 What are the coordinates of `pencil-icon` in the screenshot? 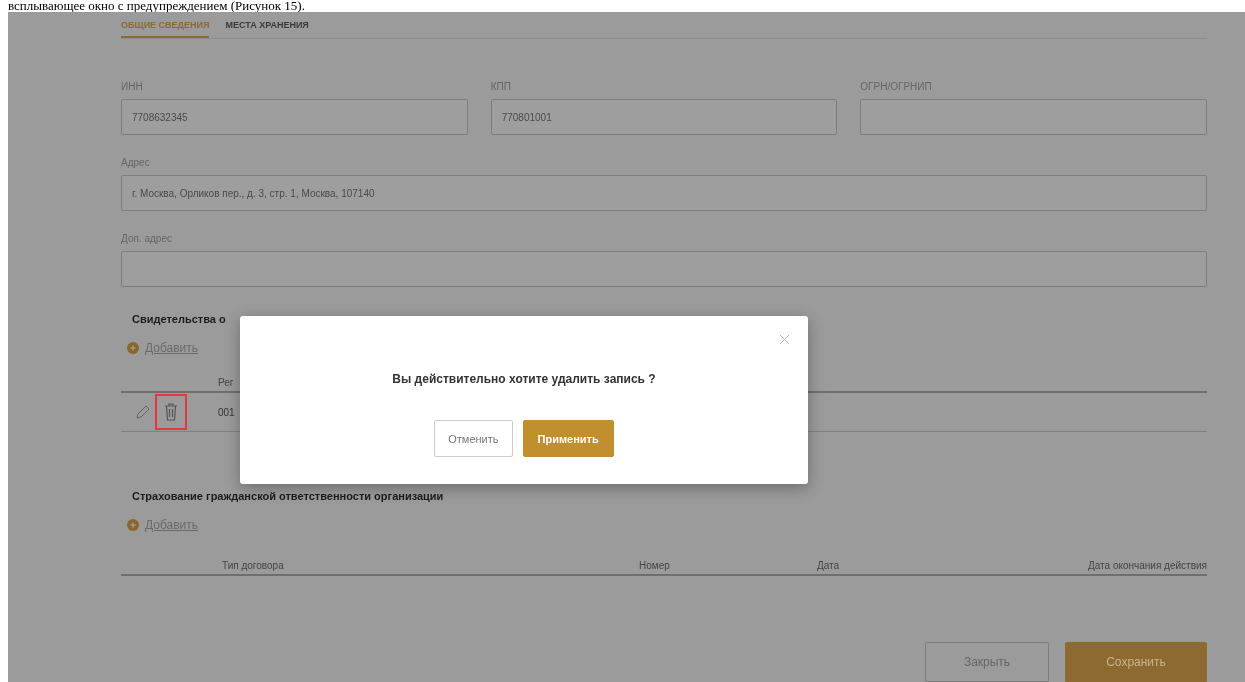 It's located at (142, 412).